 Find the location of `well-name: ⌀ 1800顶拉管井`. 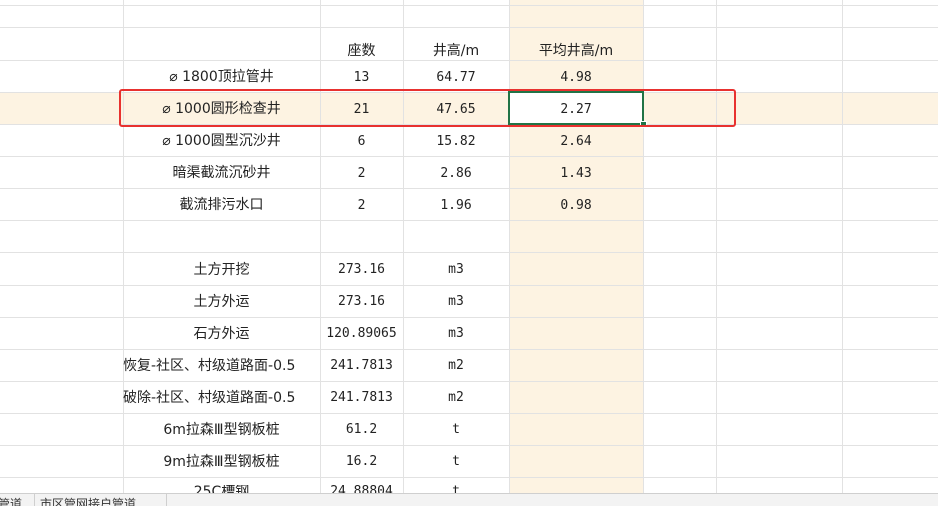

well-name: ⌀ 1800顶拉管井 is located at coordinates (221, 77).